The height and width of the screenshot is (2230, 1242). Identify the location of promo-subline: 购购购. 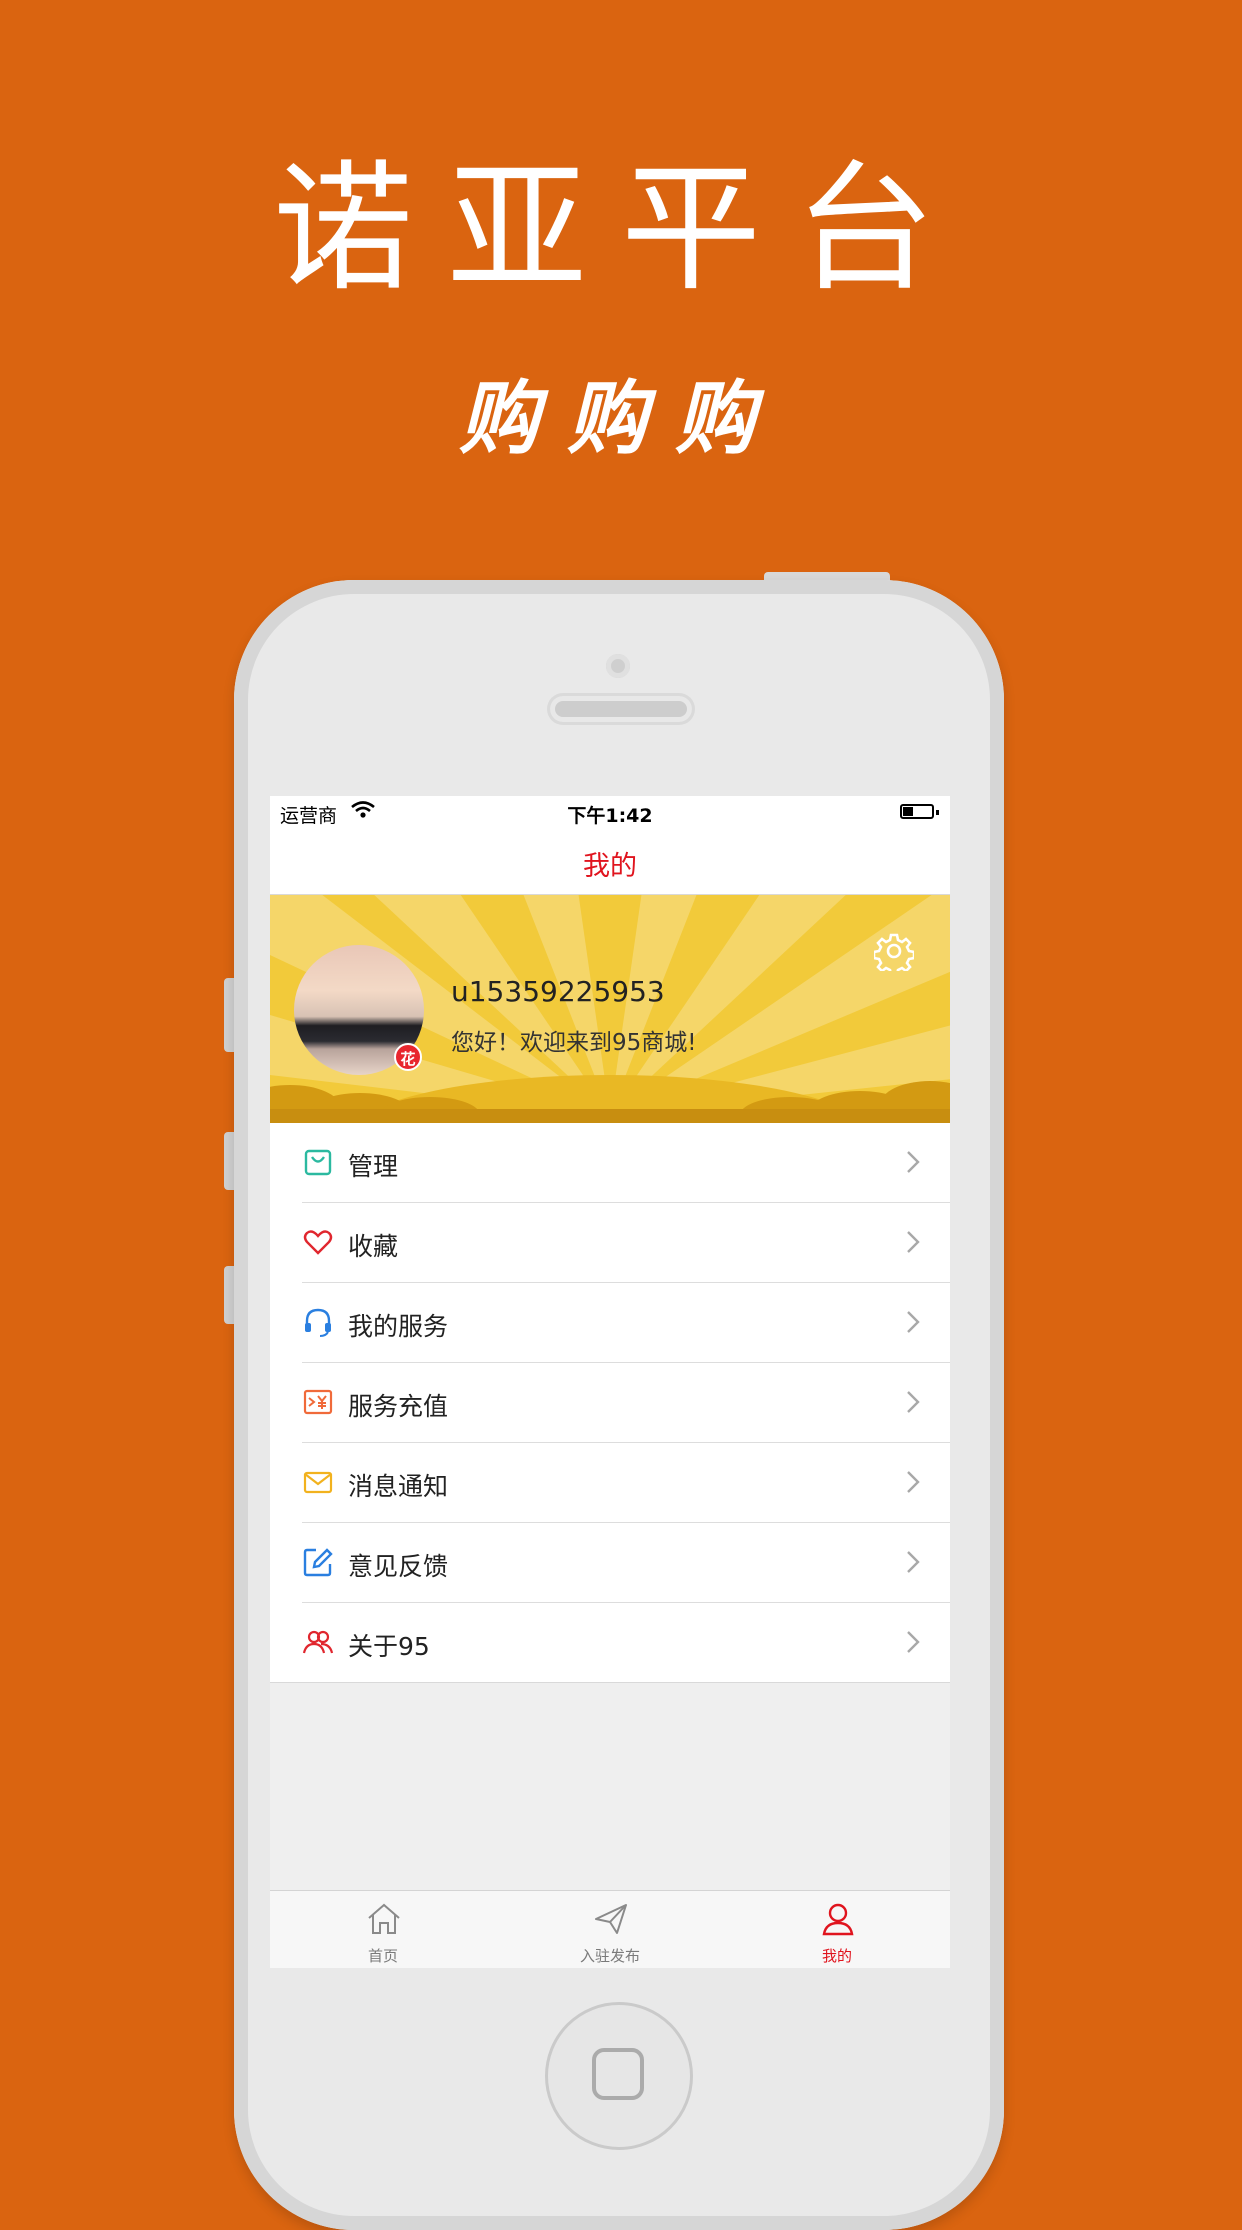
(621, 418).